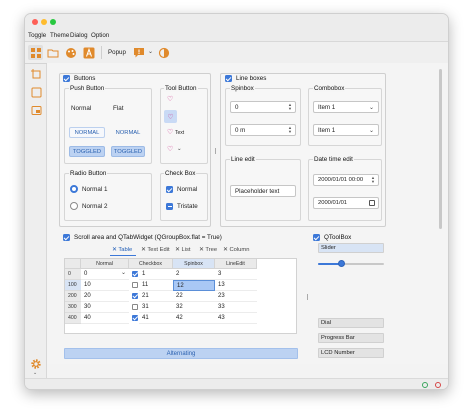 The height and width of the screenshot is (420, 474). What do you see at coordinates (117, 52) in the screenshot?
I see `popup-label: Popup` at bounding box center [117, 52].